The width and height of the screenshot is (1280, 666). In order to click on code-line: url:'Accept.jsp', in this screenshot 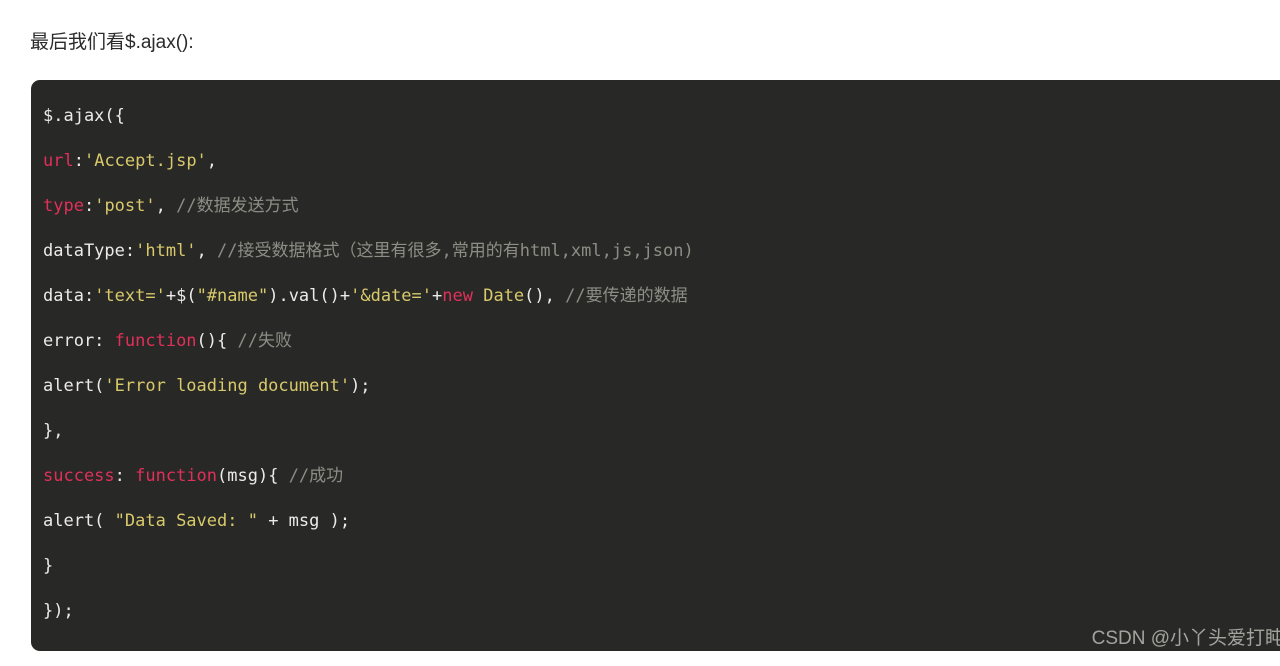, I will do `click(661, 161)`.